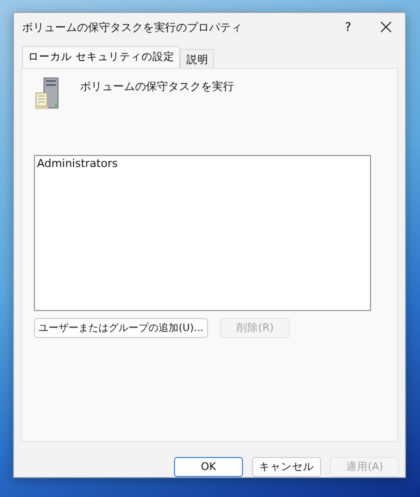  I want to click on tab: ローカル セキュリティの設定, so click(101, 57).